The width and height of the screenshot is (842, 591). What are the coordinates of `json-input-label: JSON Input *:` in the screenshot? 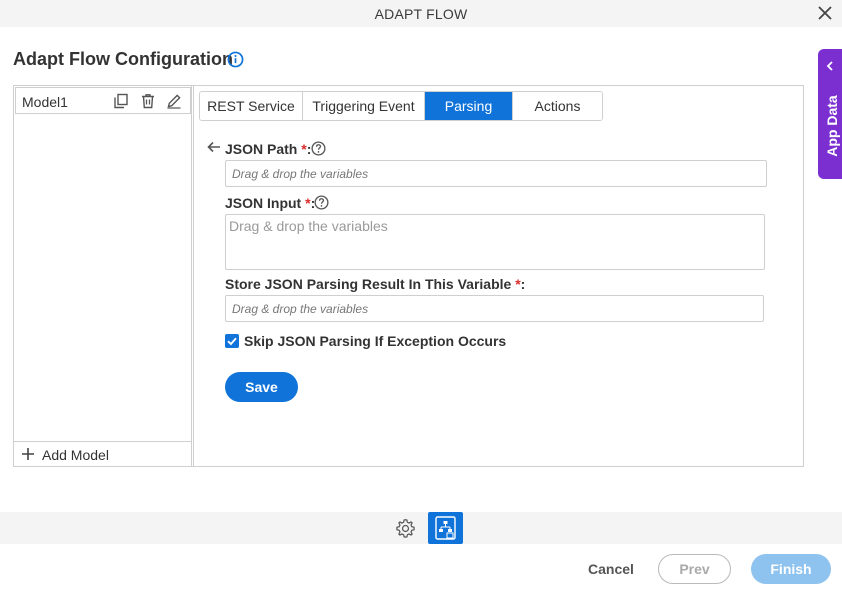 It's located at (270, 203).